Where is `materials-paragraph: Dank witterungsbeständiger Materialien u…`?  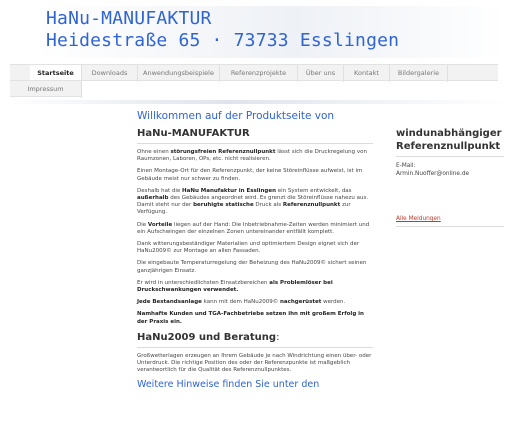 materials-paragraph: Dank witterungsbeständiger Materialien u… is located at coordinates (248, 248).